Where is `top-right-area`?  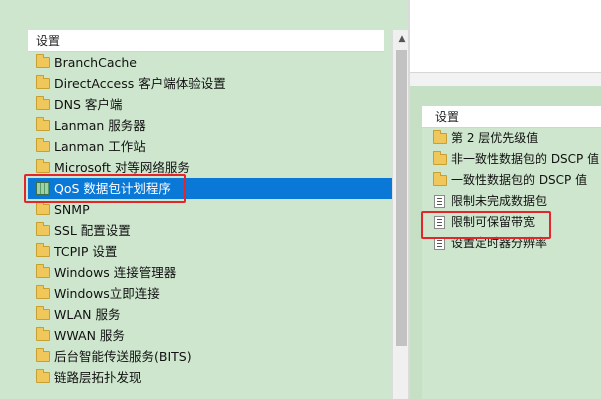
top-right-area is located at coordinates (505, 36).